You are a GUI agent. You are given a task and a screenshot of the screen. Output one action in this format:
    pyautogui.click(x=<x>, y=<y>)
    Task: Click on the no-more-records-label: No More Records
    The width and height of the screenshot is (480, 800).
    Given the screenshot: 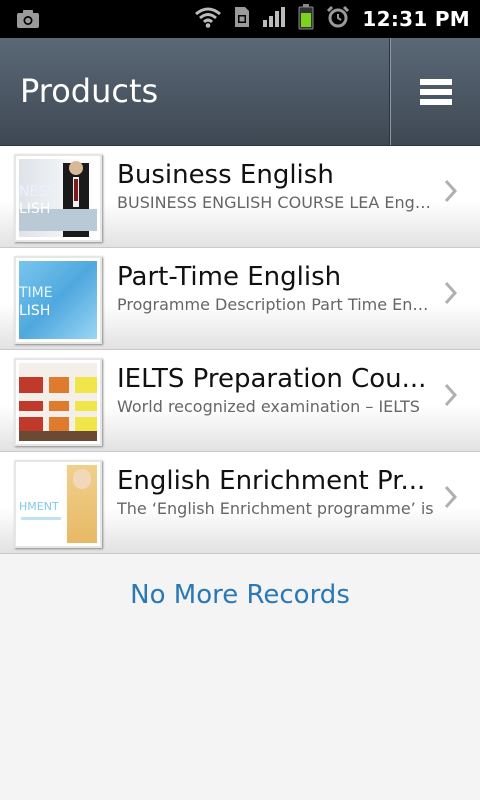 What is the action you would take?
    pyautogui.click(x=240, y=595)
    